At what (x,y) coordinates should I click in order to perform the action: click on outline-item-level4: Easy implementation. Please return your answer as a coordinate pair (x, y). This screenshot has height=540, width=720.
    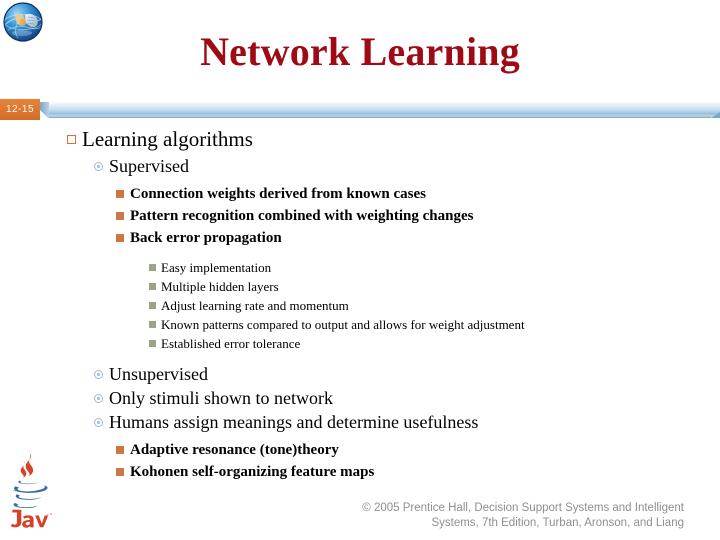
    Looking at the image, I should click on (360, 267).